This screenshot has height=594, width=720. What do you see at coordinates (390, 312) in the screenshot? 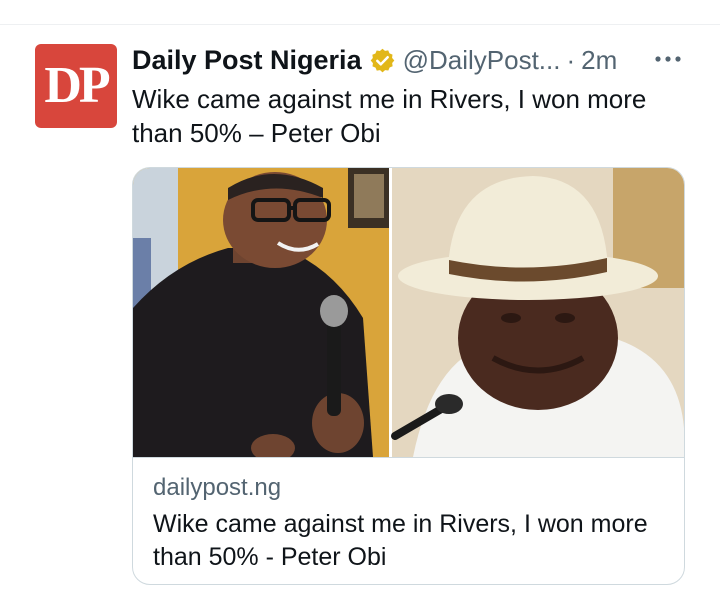
I see `image-divider` at bounding box center [390, 312].